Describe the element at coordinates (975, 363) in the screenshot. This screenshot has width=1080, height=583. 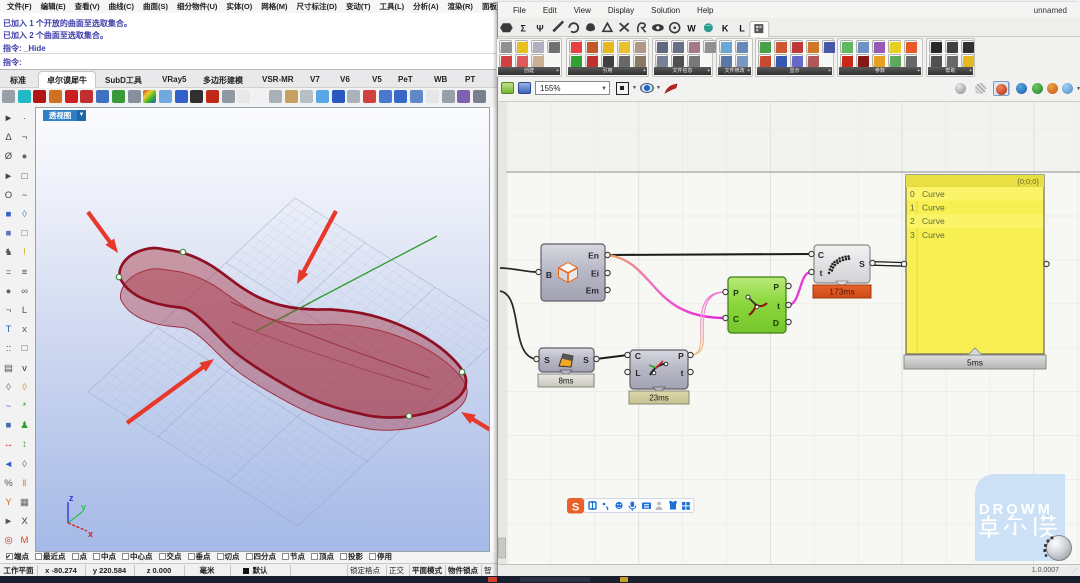
I see `svg-text: 5ms` at that location.